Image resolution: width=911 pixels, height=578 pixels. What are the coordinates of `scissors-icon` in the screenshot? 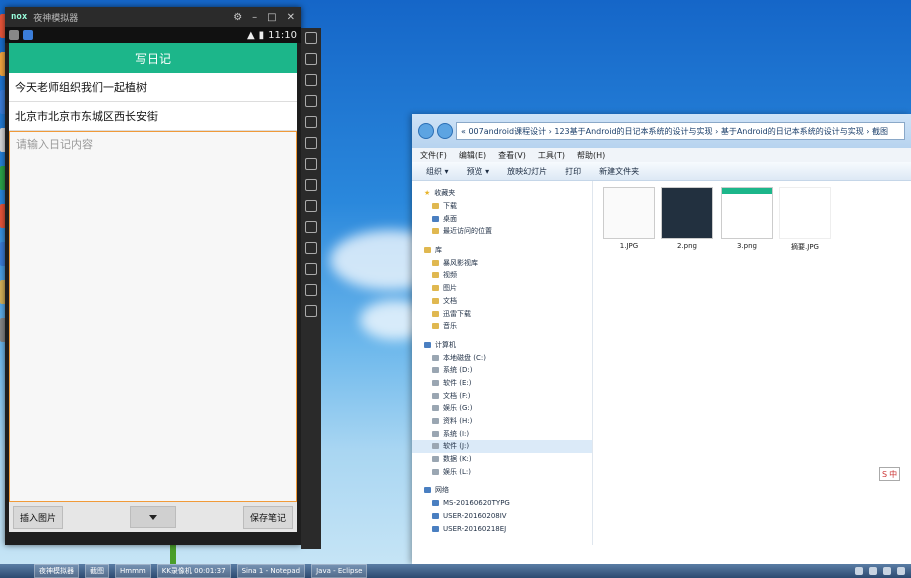 It's located at (311, 80).